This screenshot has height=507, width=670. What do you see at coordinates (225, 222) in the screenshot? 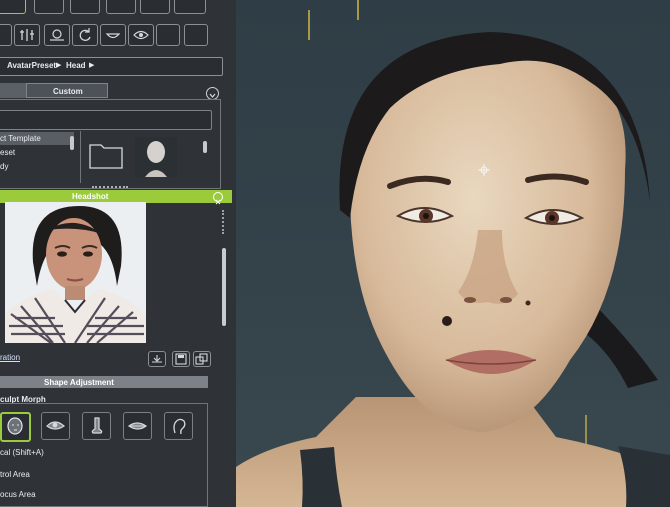
I see `scroll-dots` at bounding box center [225, 222].